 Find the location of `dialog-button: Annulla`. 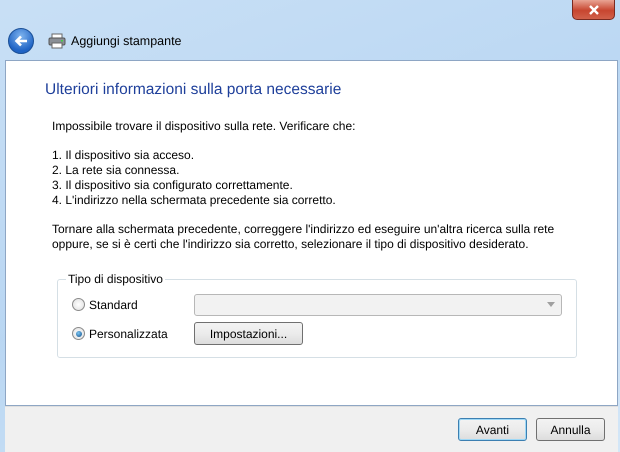

dialog-button: Annulla is located at coordinates (570, 429).